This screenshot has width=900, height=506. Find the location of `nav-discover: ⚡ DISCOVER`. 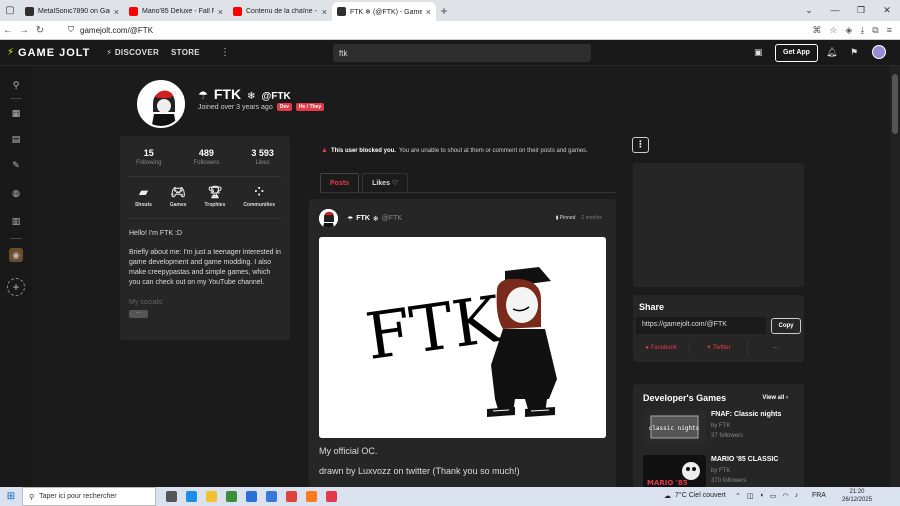

nav-discover: ⚡ DISCOVER is located at coordinates (132, 52).